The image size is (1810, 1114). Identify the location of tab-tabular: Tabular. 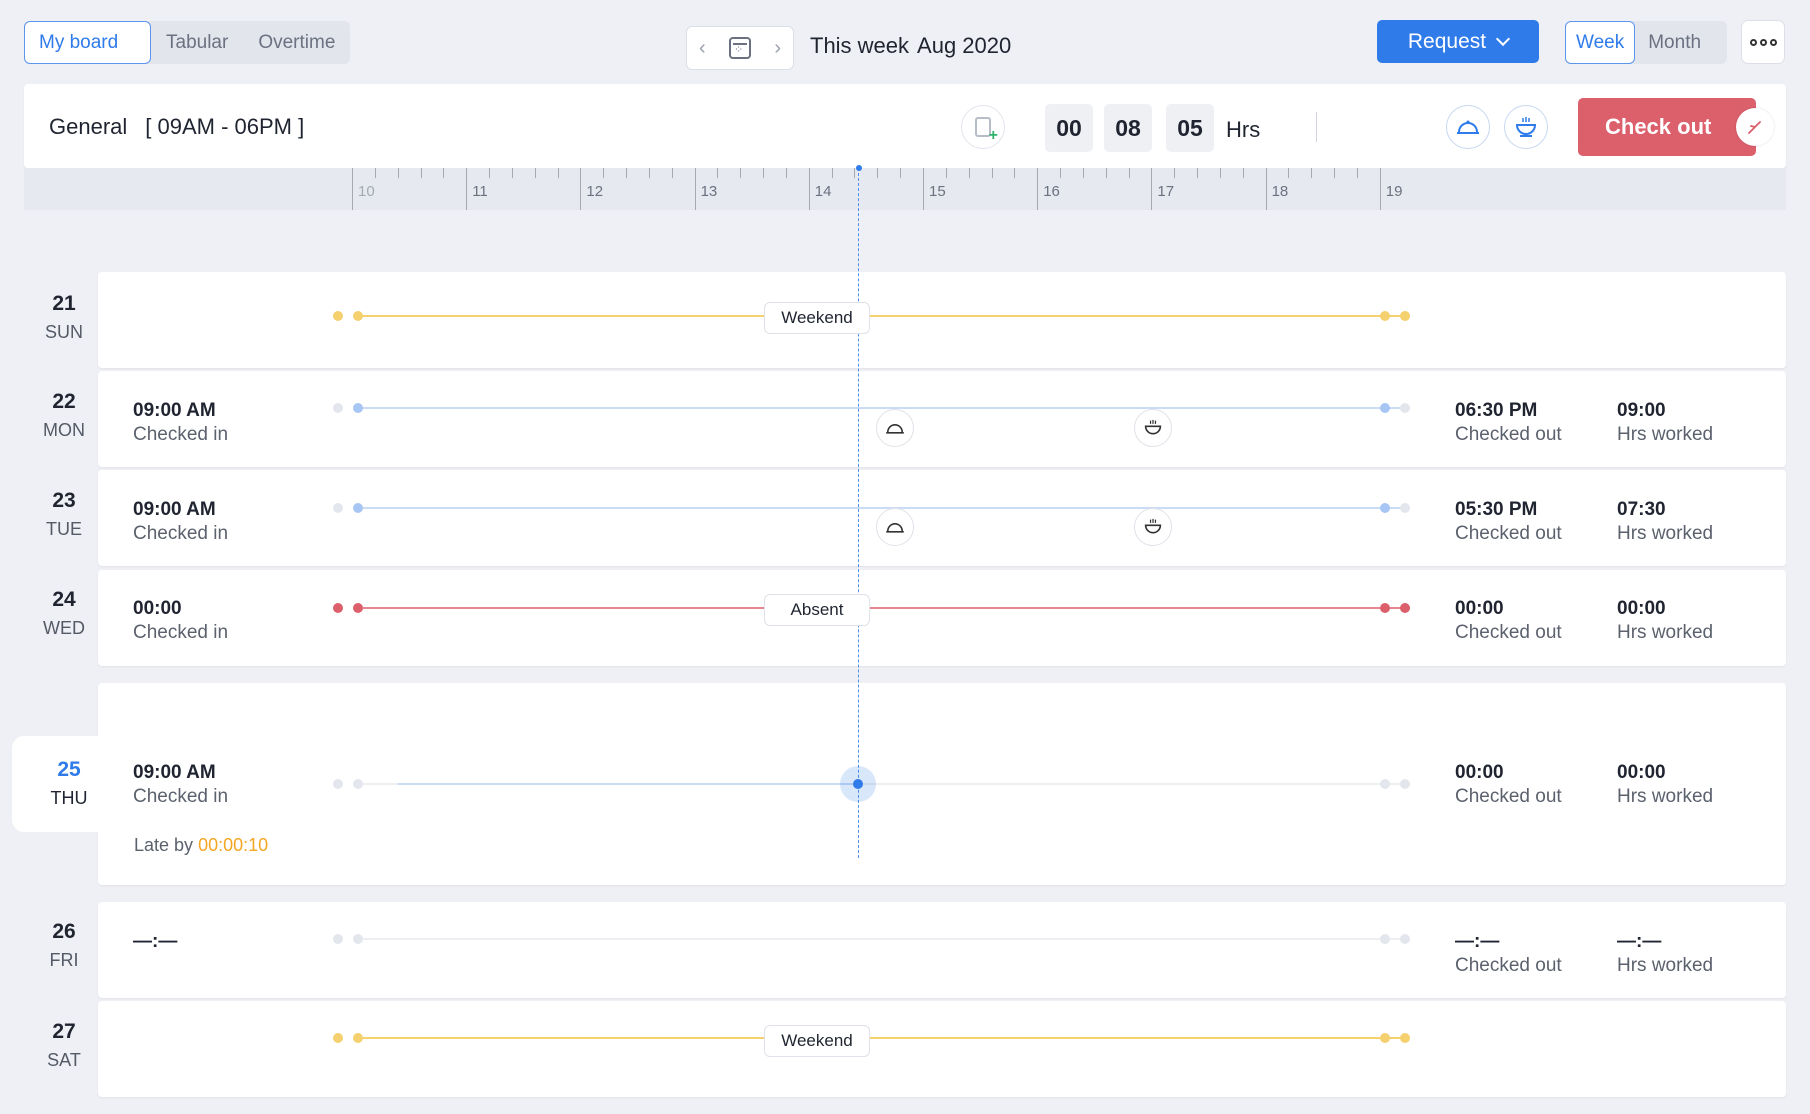
(197, 42).